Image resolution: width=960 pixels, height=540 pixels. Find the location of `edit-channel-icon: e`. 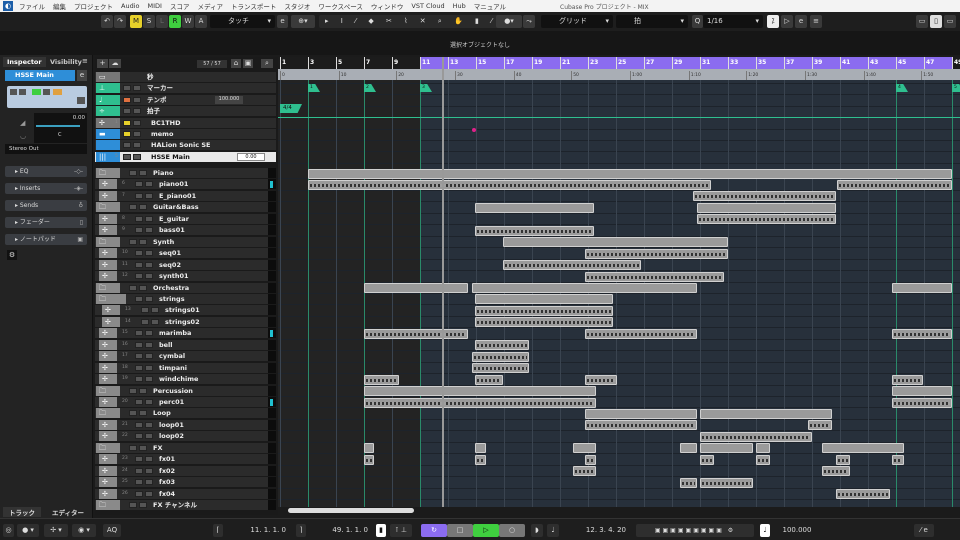

edit-channel-icon: e is located at coordinates (82, 75).